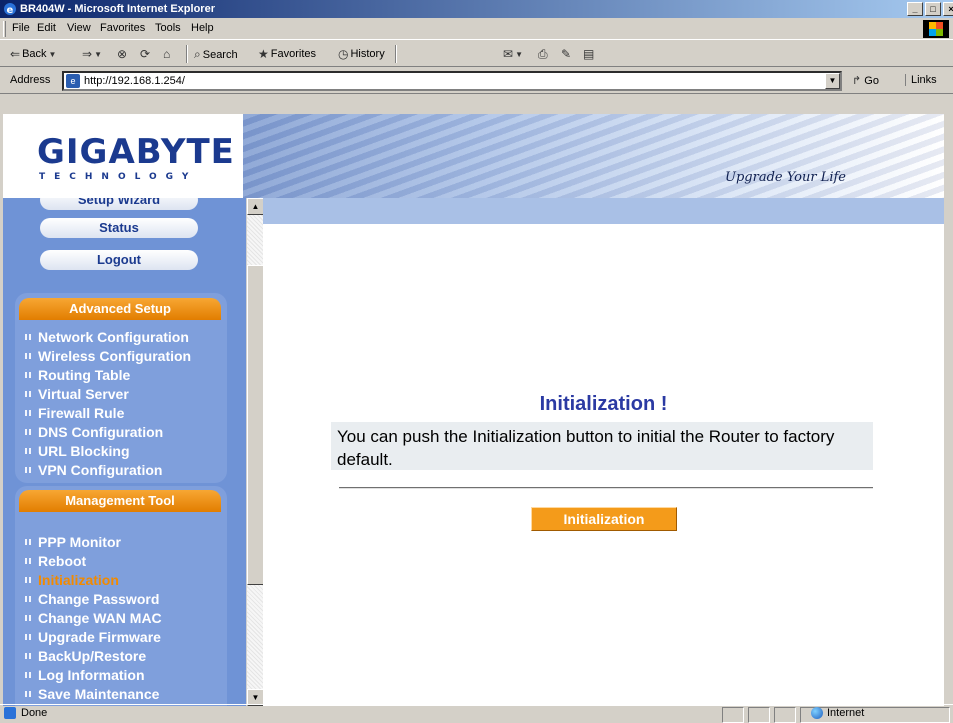 The height and width of the screenshot is (723, 953). I want to click on sidebar-item-backup-restore: BackUp/Restore, so click(85, 656).